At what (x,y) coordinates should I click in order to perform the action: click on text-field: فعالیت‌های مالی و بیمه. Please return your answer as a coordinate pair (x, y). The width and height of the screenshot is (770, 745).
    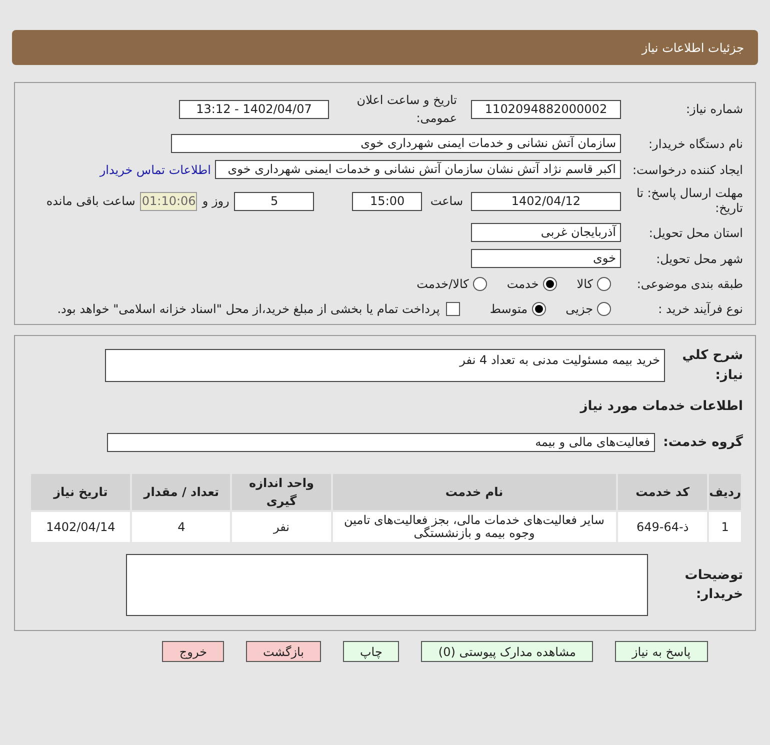
    Looking at the image, I should click on (381, 442).